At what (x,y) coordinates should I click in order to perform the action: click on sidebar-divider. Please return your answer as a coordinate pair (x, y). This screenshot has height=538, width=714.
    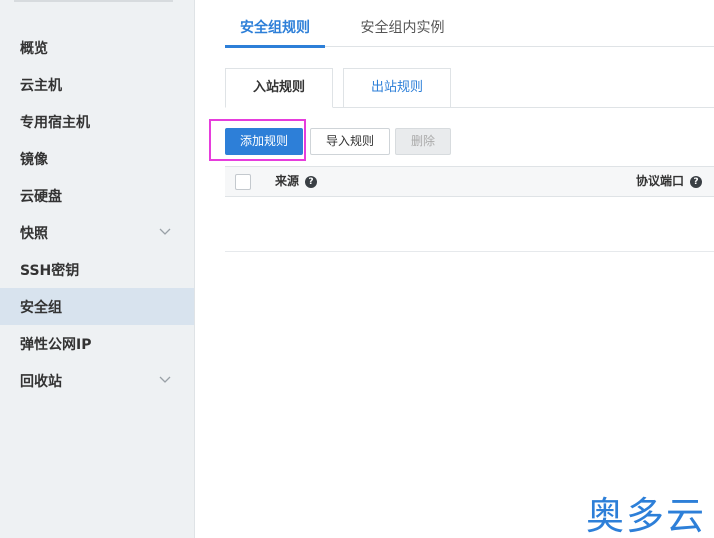
    Looking at the image, I should click on (93, 1).